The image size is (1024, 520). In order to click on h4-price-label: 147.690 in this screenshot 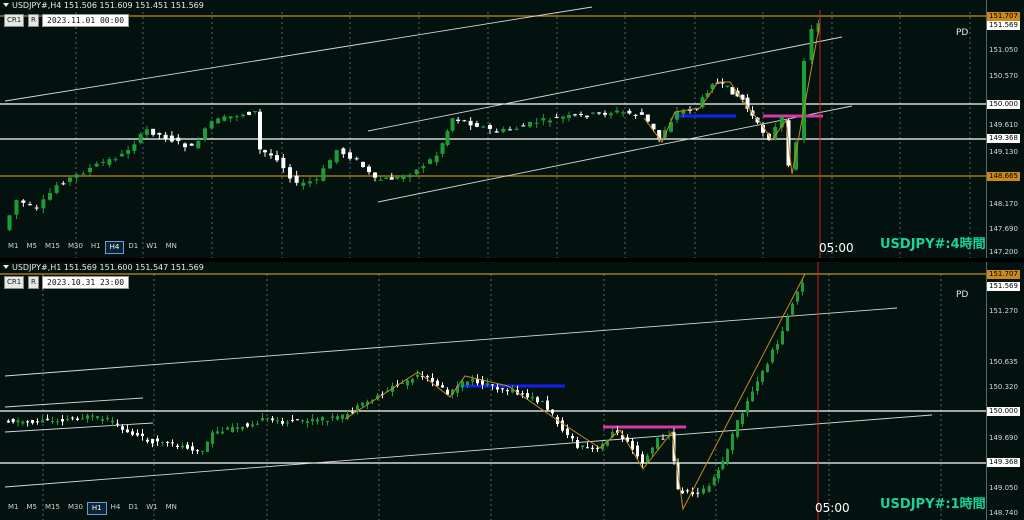, I will do `click(1003, 229)`.